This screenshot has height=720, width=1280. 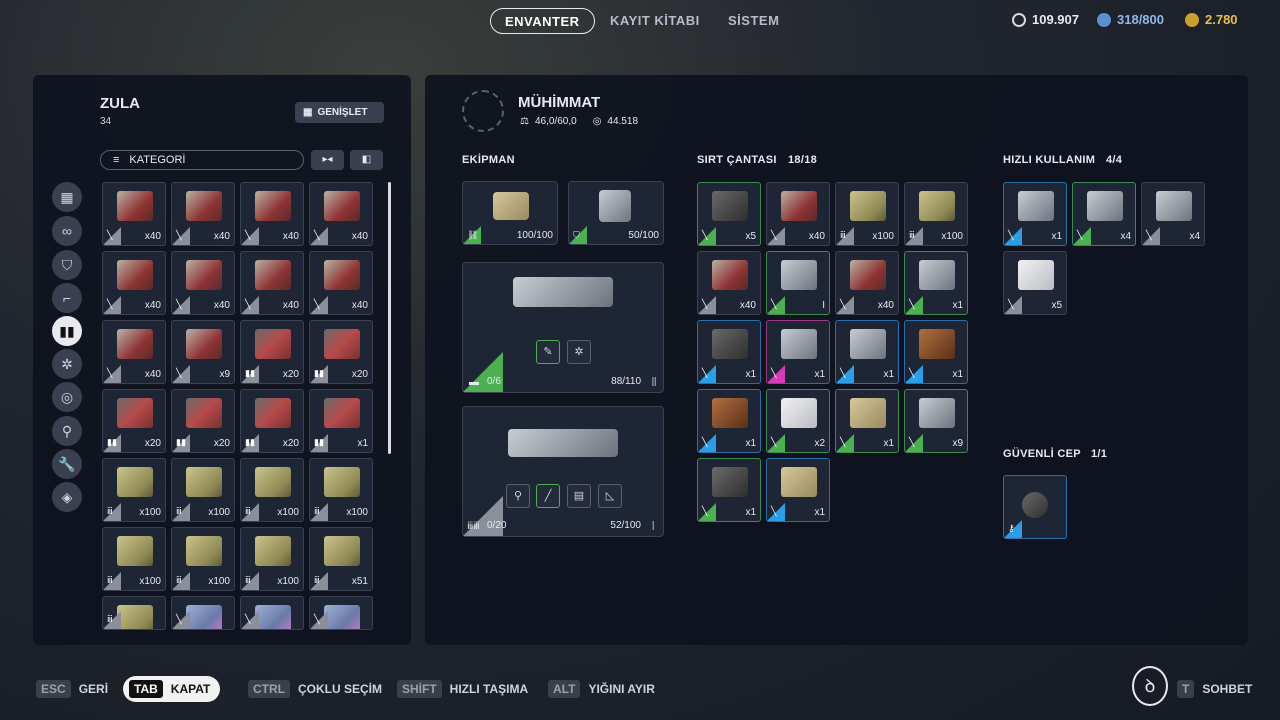 I want to click on safe-pocket-slot: ⚷, so click(x=1035, y=507).